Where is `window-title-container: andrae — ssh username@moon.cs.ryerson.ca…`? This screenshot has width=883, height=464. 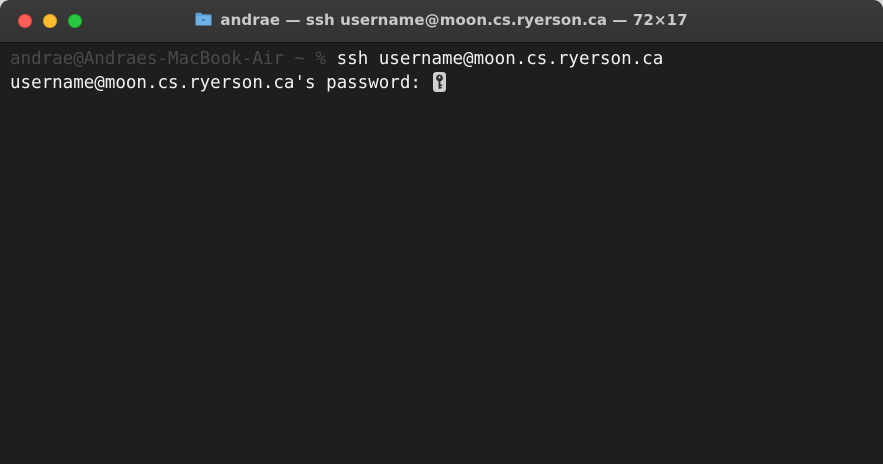
window-title-container: andrae — ssh username@moon.cs.ryerson.ca… is located at coordinates (441, 20).